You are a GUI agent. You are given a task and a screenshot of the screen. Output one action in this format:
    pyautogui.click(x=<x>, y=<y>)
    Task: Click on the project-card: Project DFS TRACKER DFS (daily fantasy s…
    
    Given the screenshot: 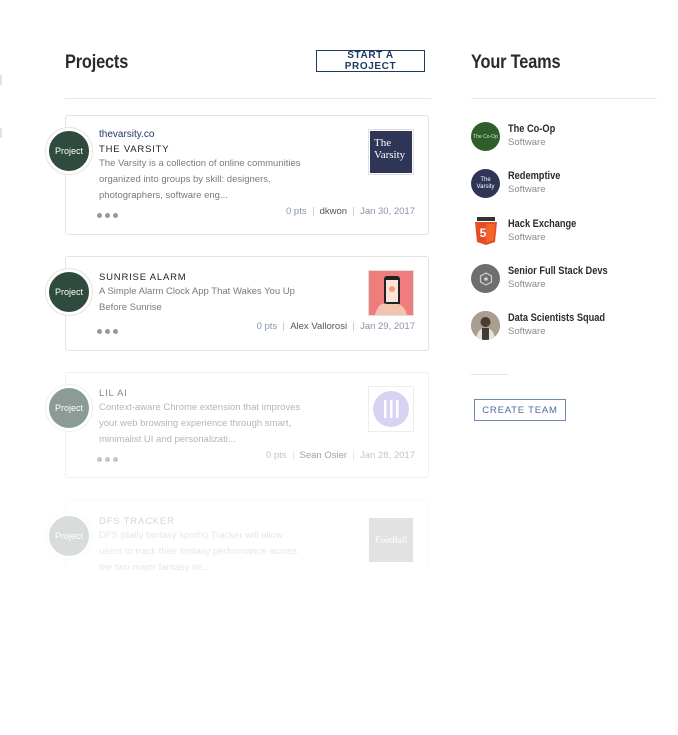 What is the action you would take?
    pyautogui.click(x=237, y=536)
    